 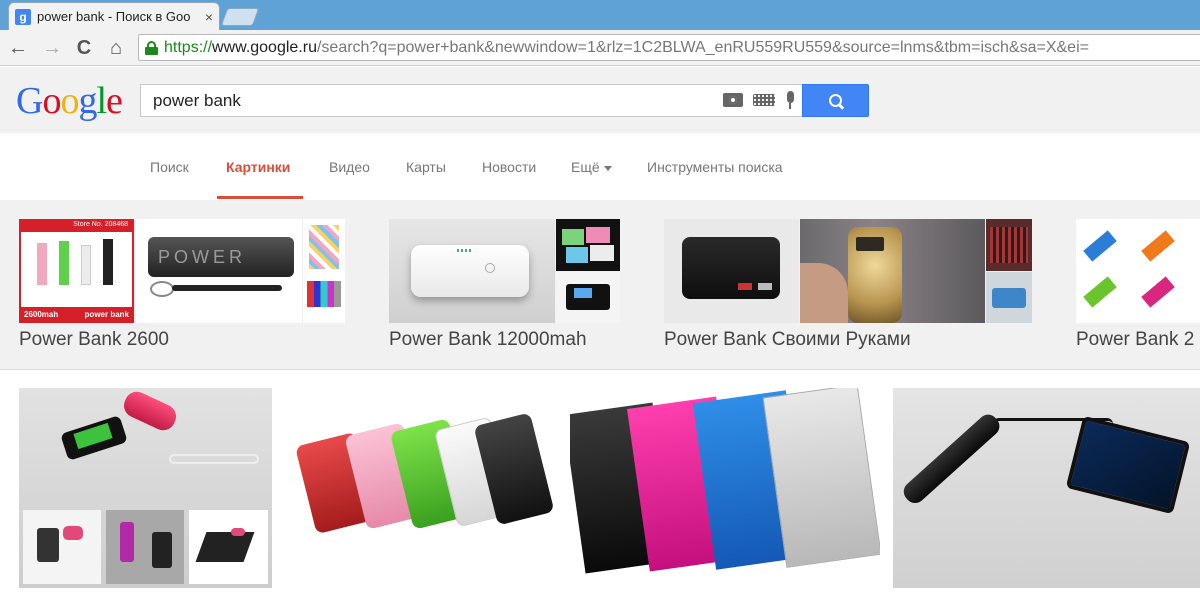 What do you see at coordinates (116, 48) in the screenshot?
I see `home-icon: ⌂` at bounding box center [116, 48].